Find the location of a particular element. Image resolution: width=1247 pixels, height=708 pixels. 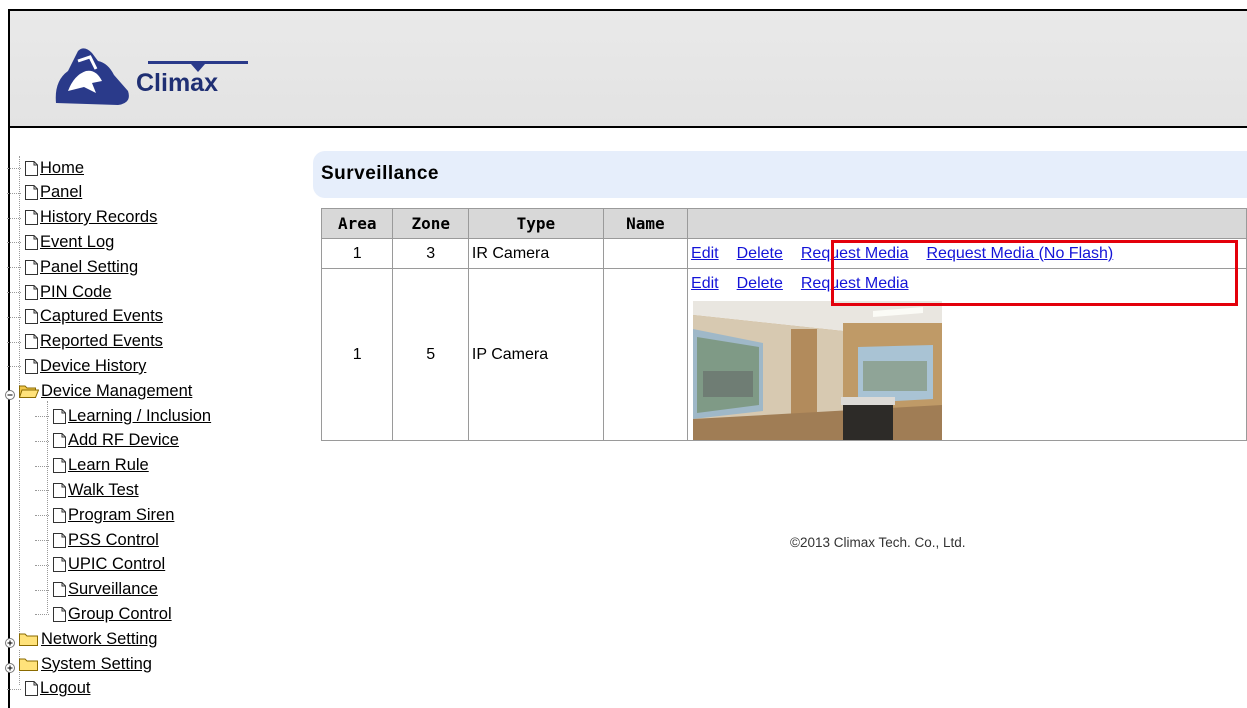

sidebar-item-network-setting: Network Setting is located at coordinates (81, 639).